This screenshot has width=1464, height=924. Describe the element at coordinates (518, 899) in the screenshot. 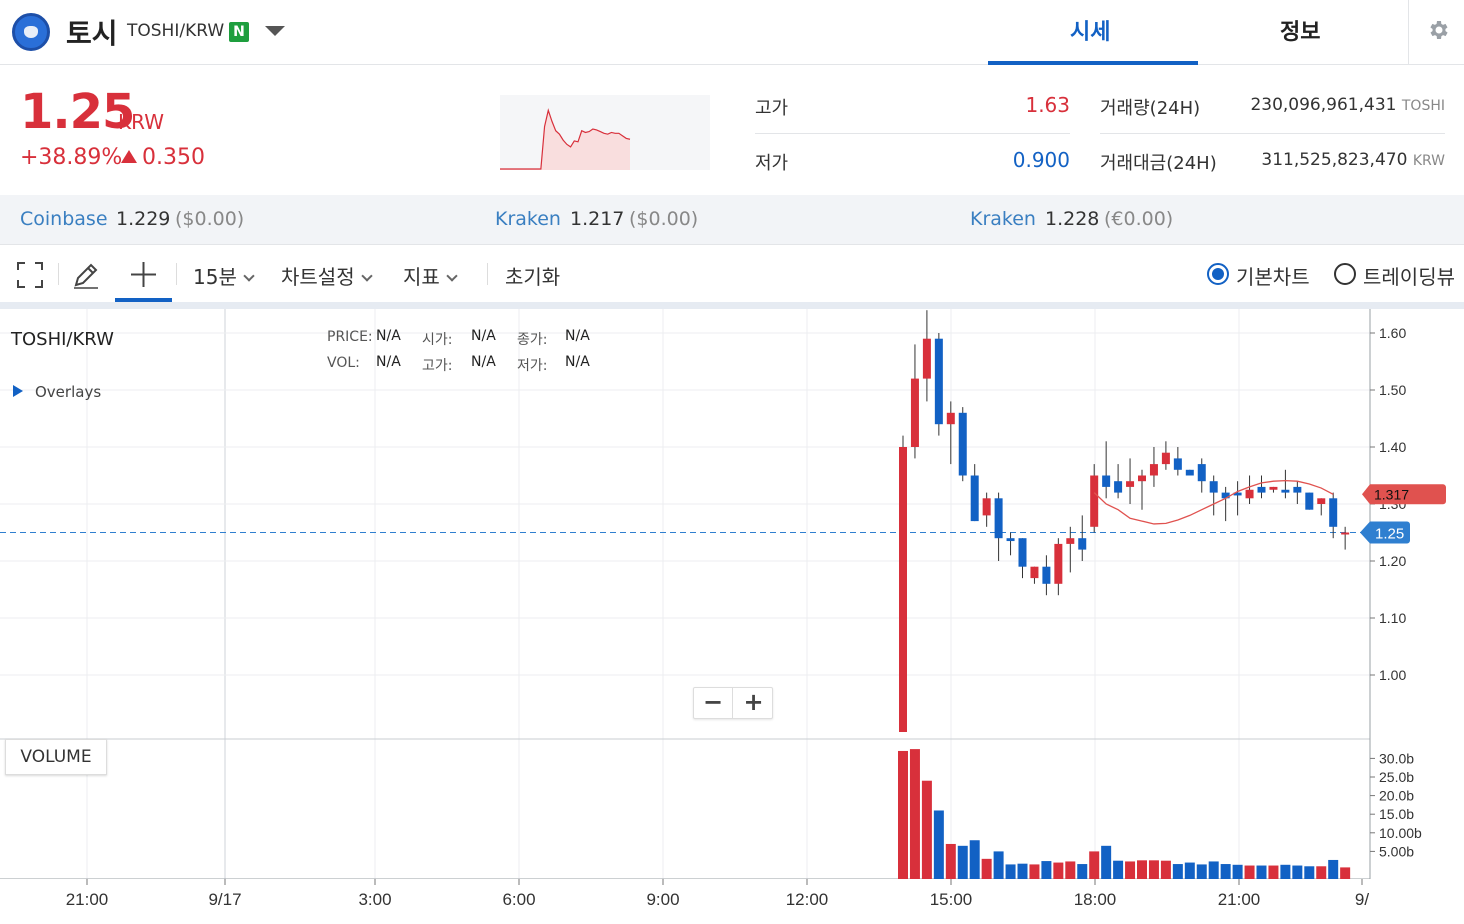

I see `time-tick-label: 6:00` at that location.